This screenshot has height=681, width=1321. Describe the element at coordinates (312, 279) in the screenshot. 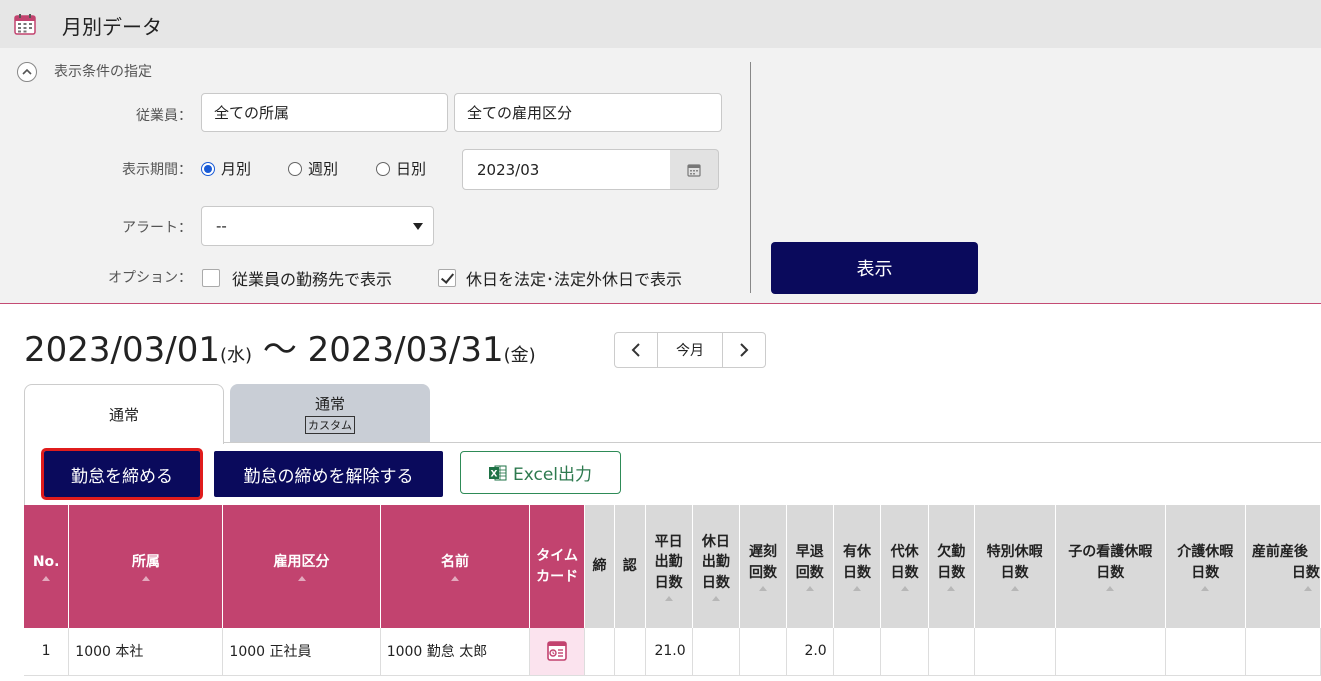

I see `checkbox-label: 従業員の勤務先で表示` at that location.